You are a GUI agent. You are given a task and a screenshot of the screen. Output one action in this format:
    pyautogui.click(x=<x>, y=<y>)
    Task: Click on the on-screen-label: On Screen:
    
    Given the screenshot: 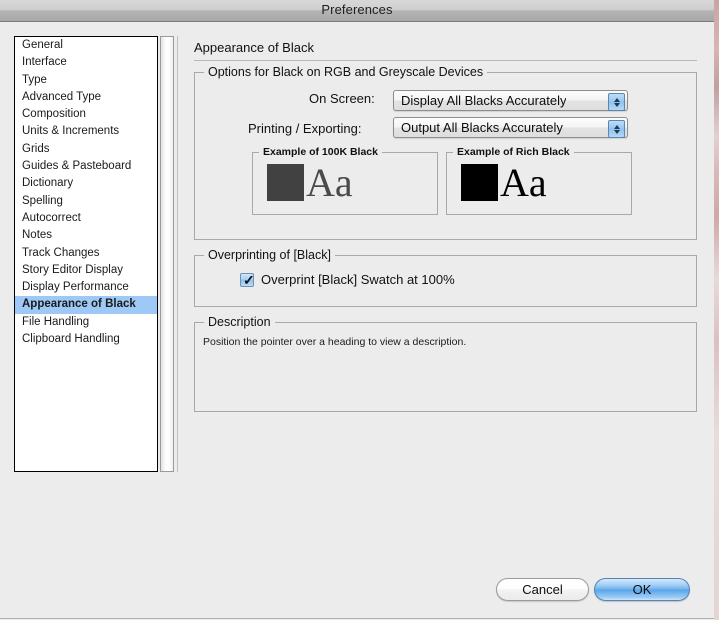 What is the action you would take?
    pyautogui.click(x=342, y=98)
    